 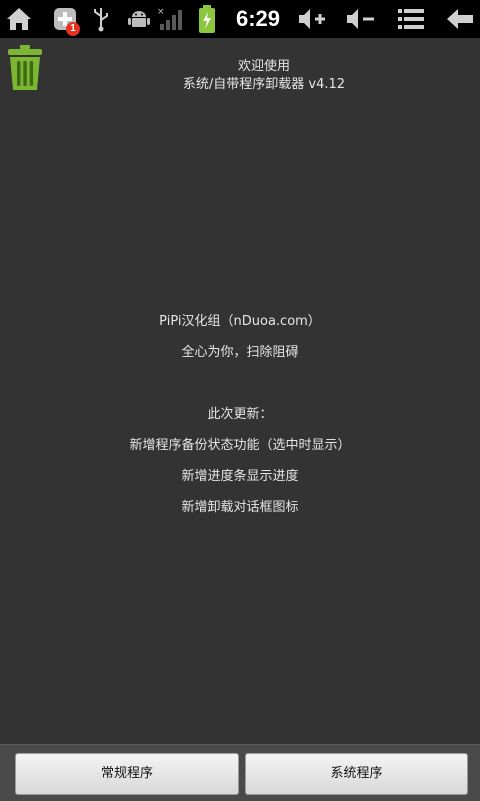 What do you see at coordinates (101, 19) in the screenshot?
I see `usb-icon` at bounding box center [101, 19].